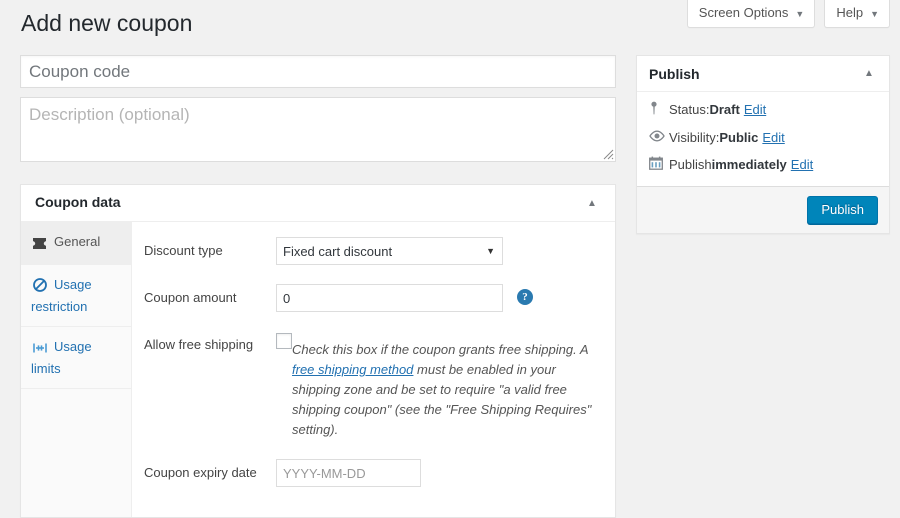 The height and width of the screenshot is (518, 900). I want to click on discount-type-select: Fixed cart discount, so click(389, 251).